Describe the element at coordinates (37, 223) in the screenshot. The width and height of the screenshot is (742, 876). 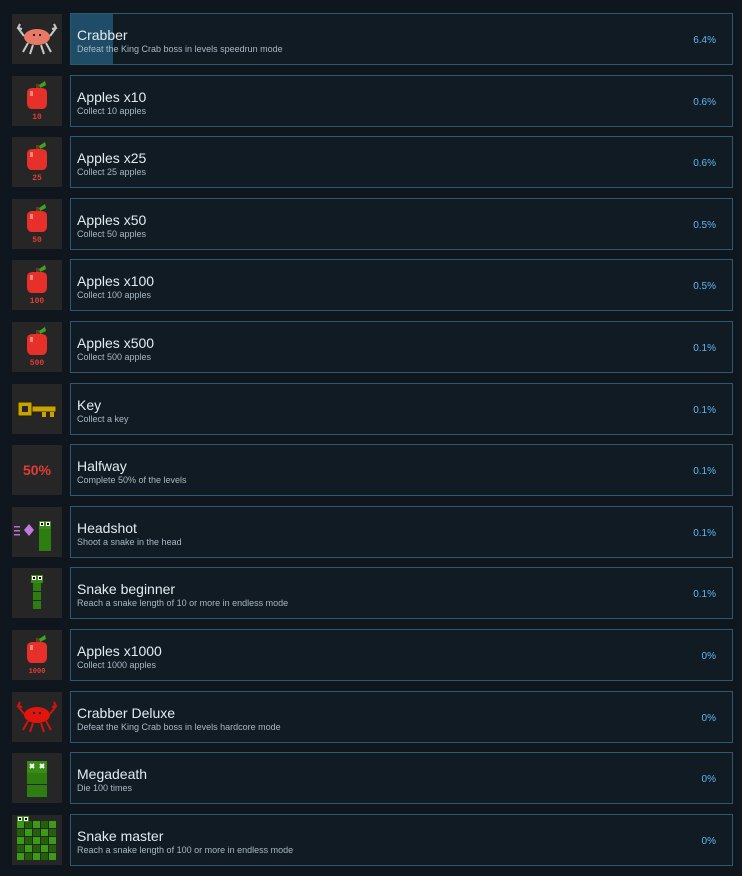
I see `apple-50-icon: 50` at that location.